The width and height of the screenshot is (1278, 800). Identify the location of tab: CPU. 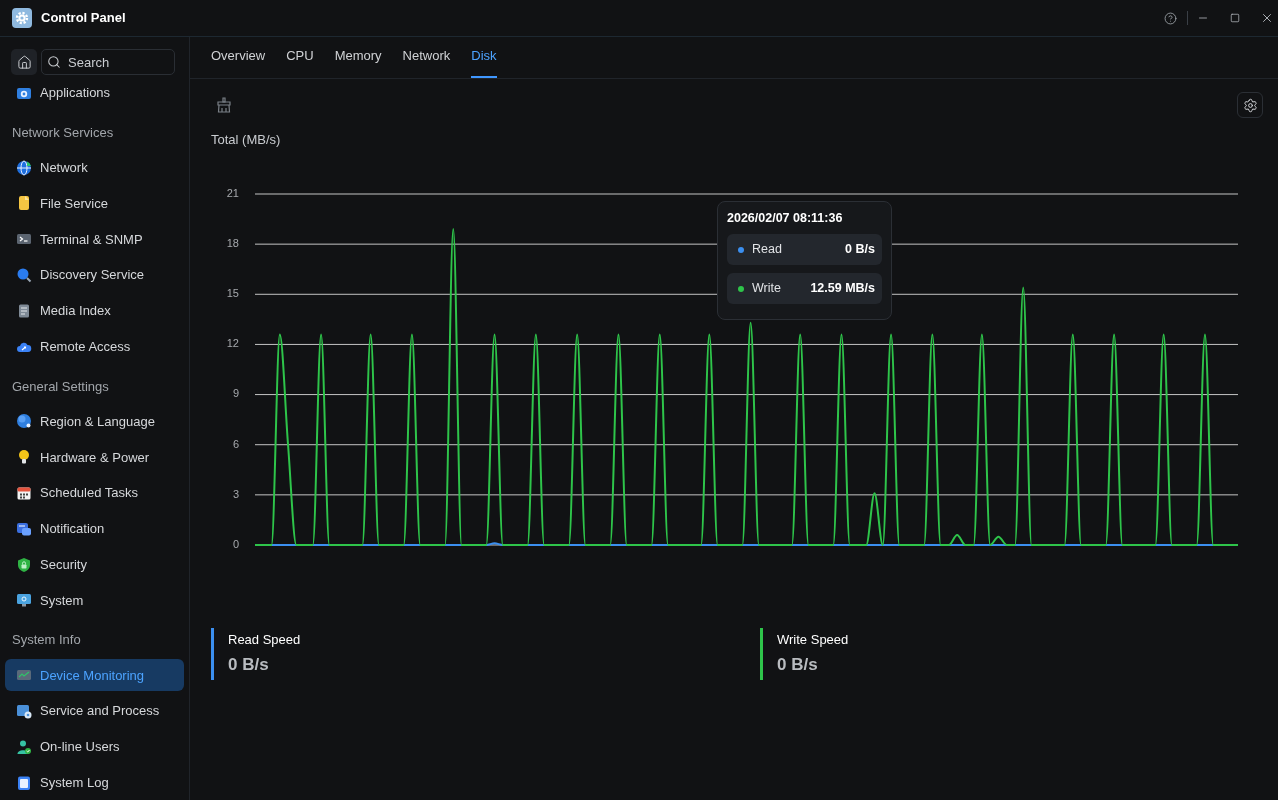
(300, 57).